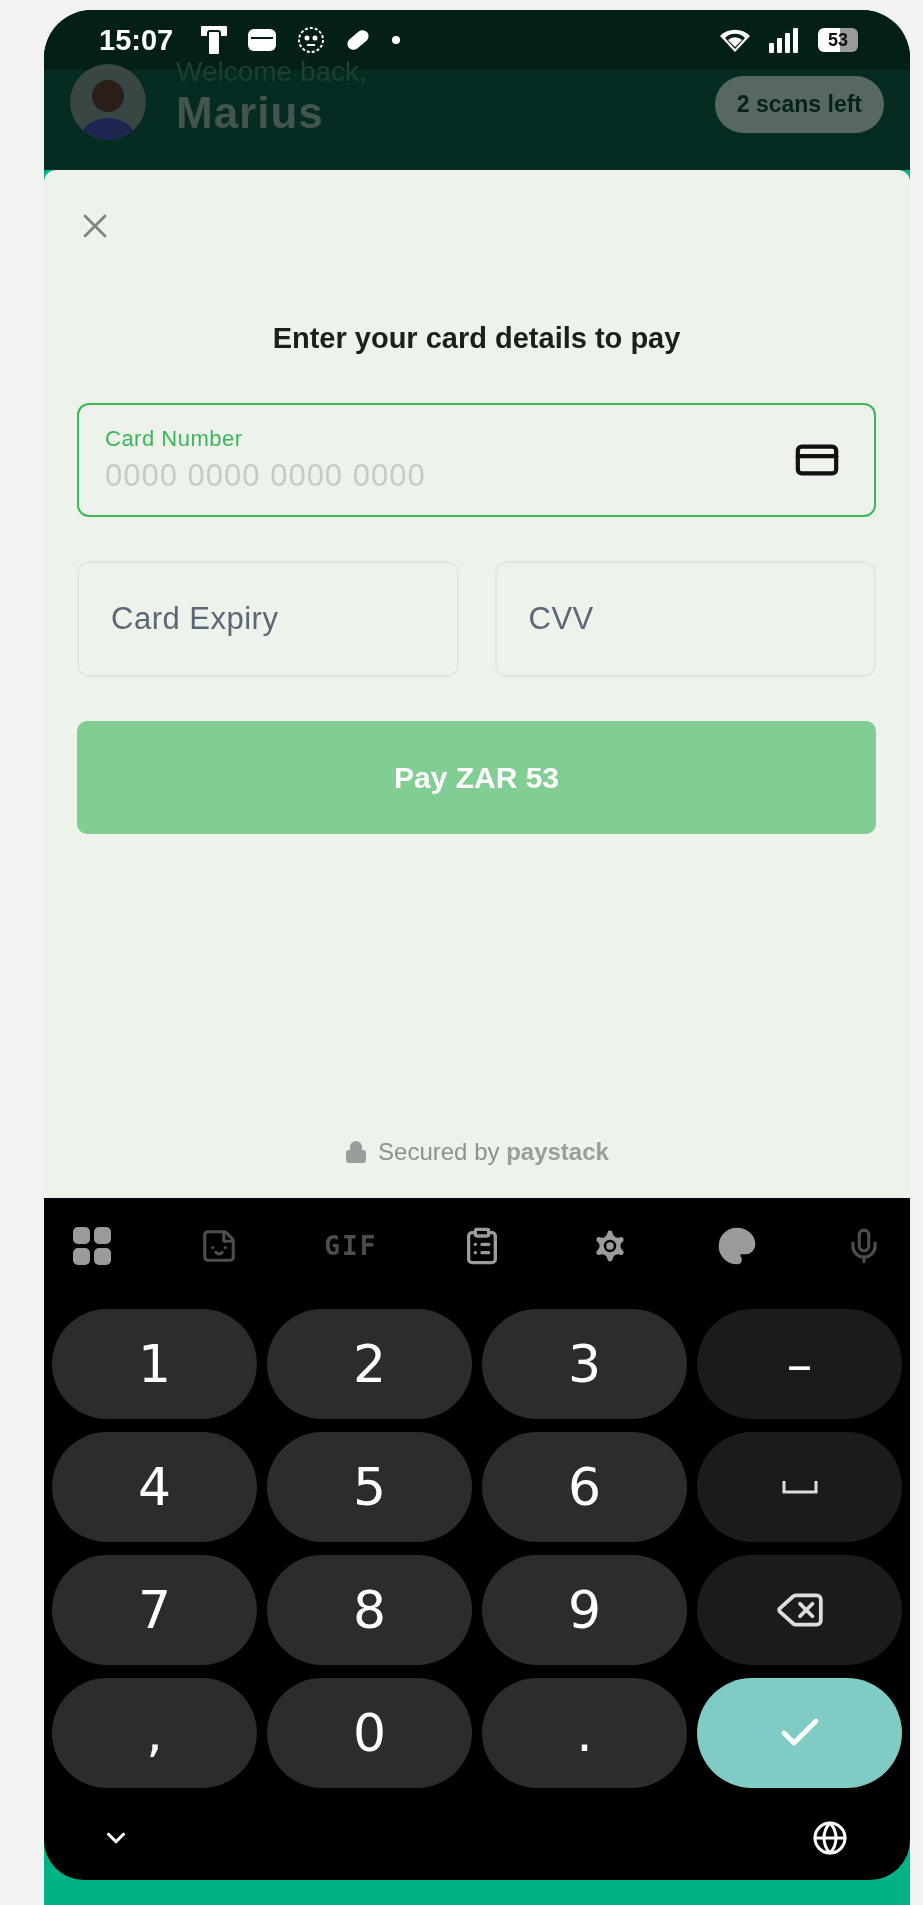 The image size is (923, 1905). What do you see at coordinates (493, 1152) in the screenshot?
I see `secured-by-text: Secured by paystack` at bounding box center [493, 1152].